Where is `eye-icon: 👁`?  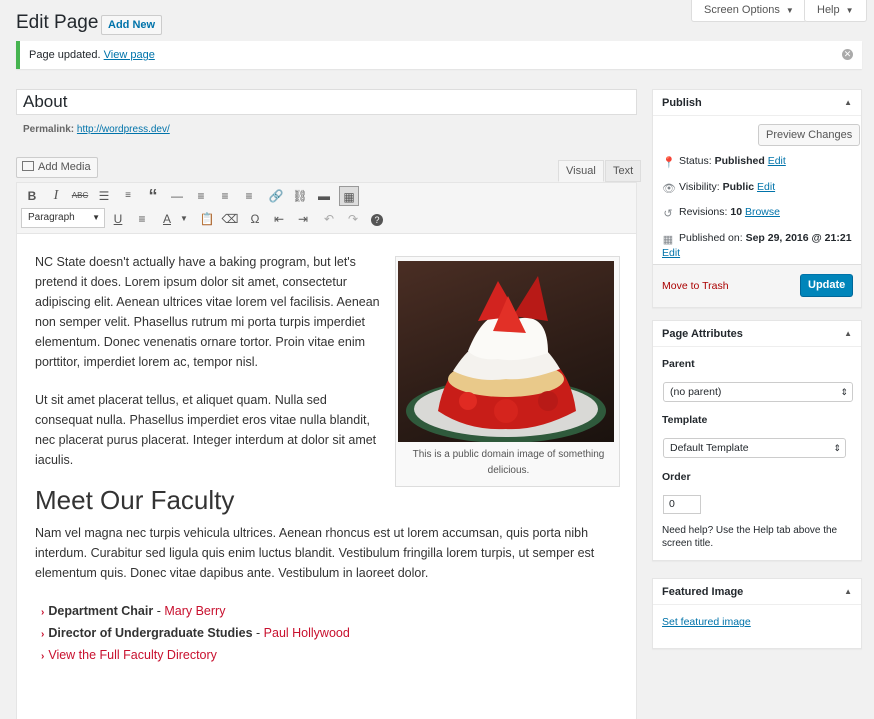
eye-icon: 👁 is located at coordinates (669, 189).